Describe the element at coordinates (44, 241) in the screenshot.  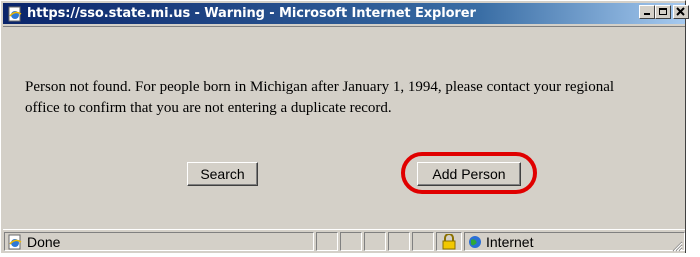
I see `status-text: Done` at that location.